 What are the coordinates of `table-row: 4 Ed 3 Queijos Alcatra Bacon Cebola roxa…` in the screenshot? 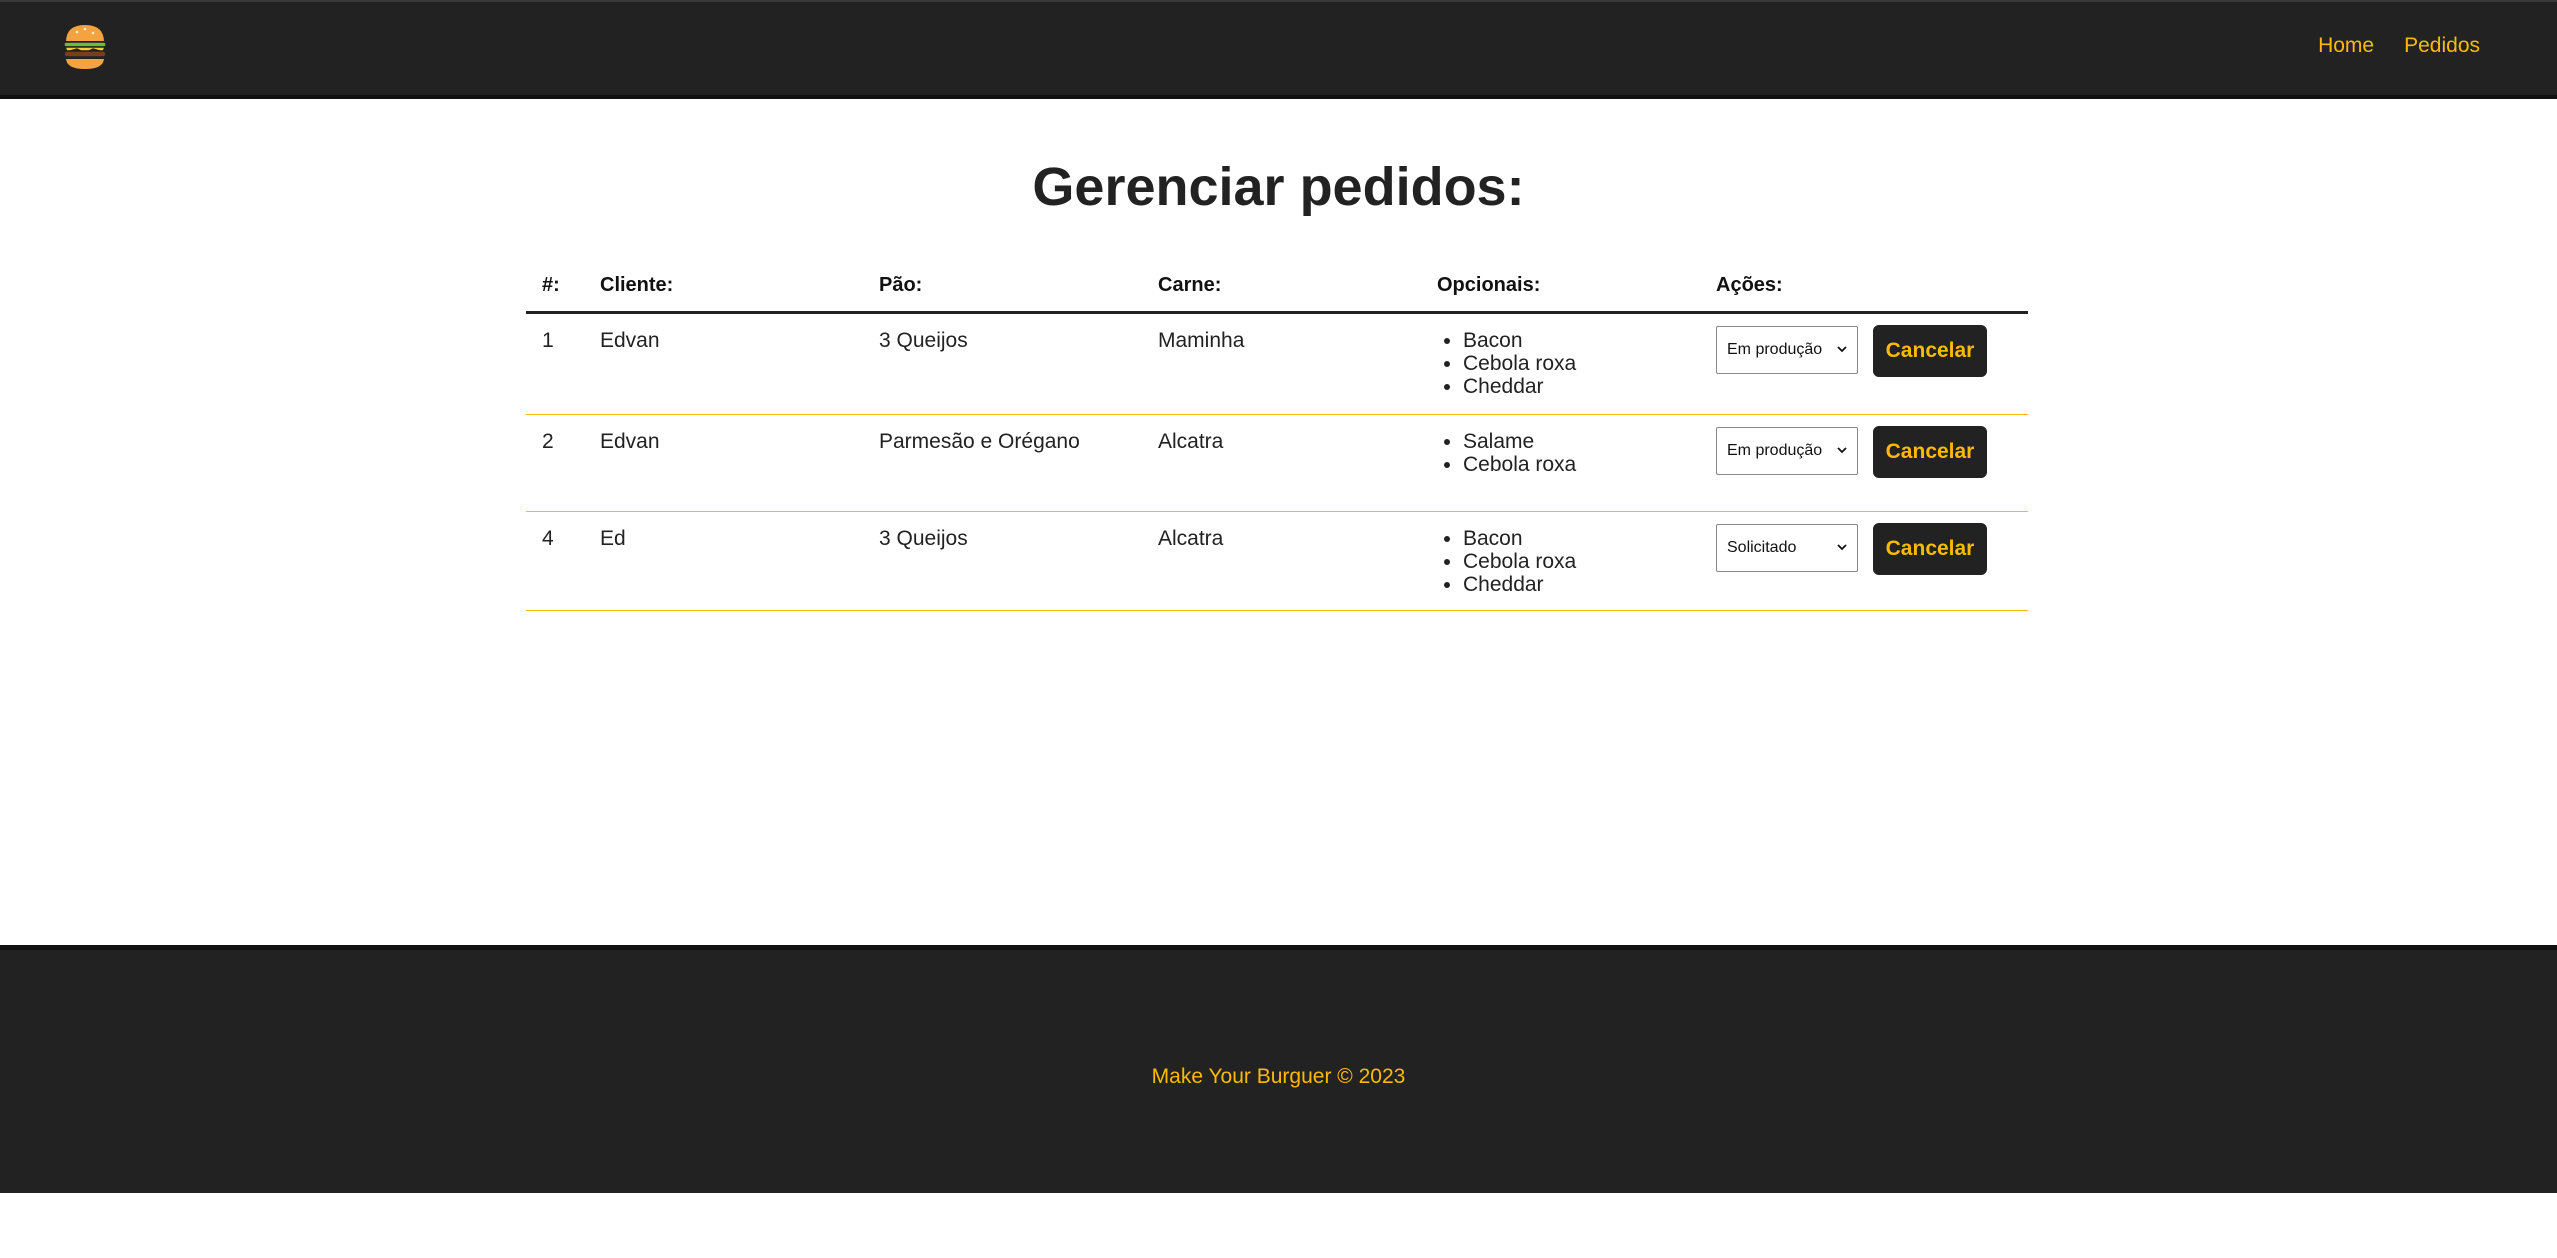 It's located at (1277, 561).